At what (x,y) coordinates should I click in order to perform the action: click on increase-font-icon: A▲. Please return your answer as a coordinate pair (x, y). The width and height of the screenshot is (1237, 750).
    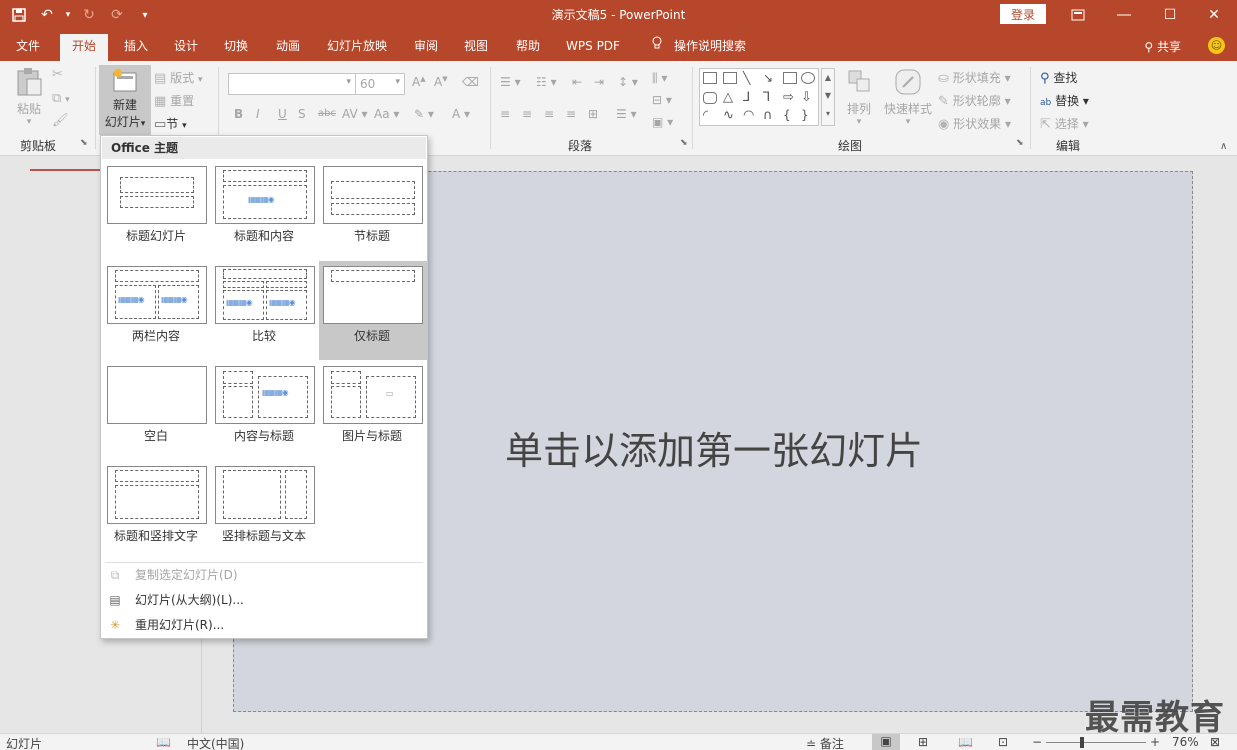
    Looking at the image, I should click on (419, 82).